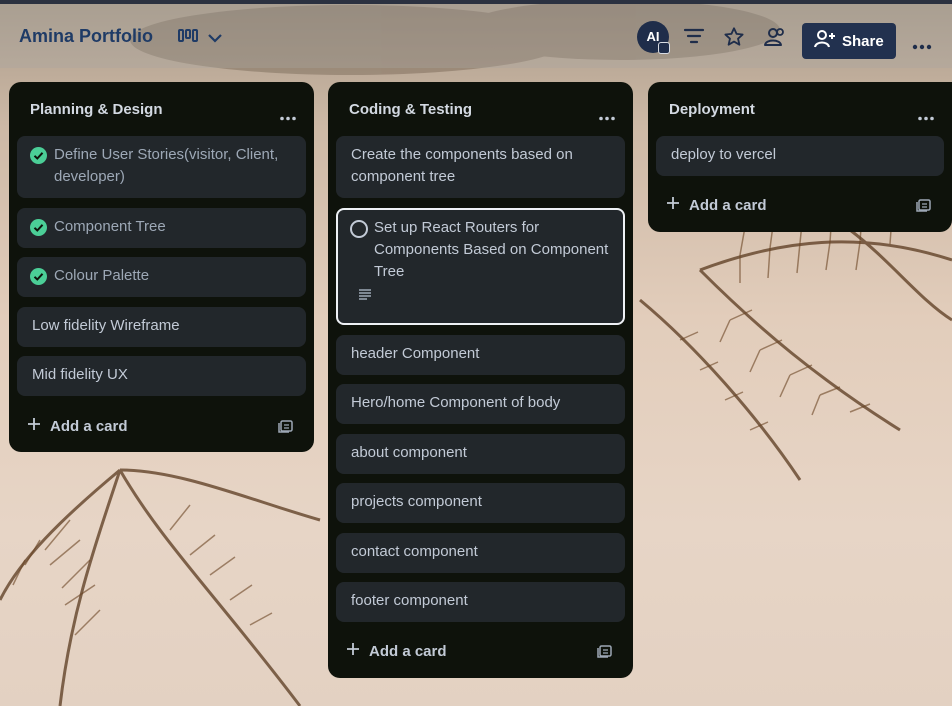 The image size is (952, 706). I want to click on board-view-icon, so click(188, 38).